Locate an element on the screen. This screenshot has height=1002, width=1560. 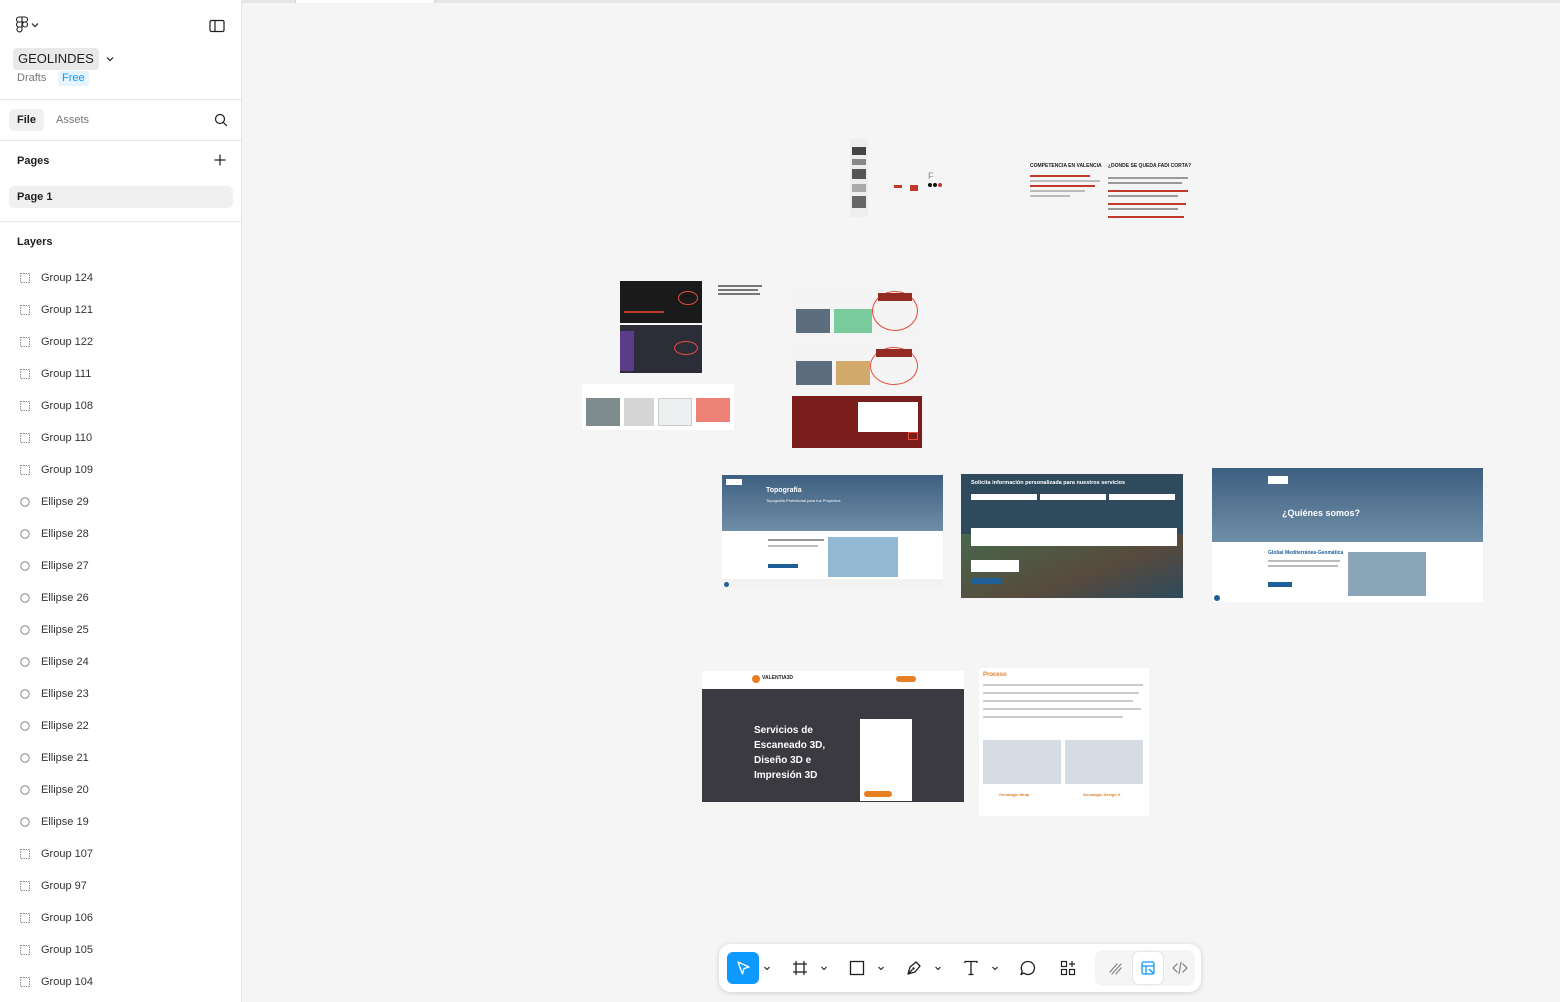
layer-item: Ellipse 24 is located at coordinates (120, 662).